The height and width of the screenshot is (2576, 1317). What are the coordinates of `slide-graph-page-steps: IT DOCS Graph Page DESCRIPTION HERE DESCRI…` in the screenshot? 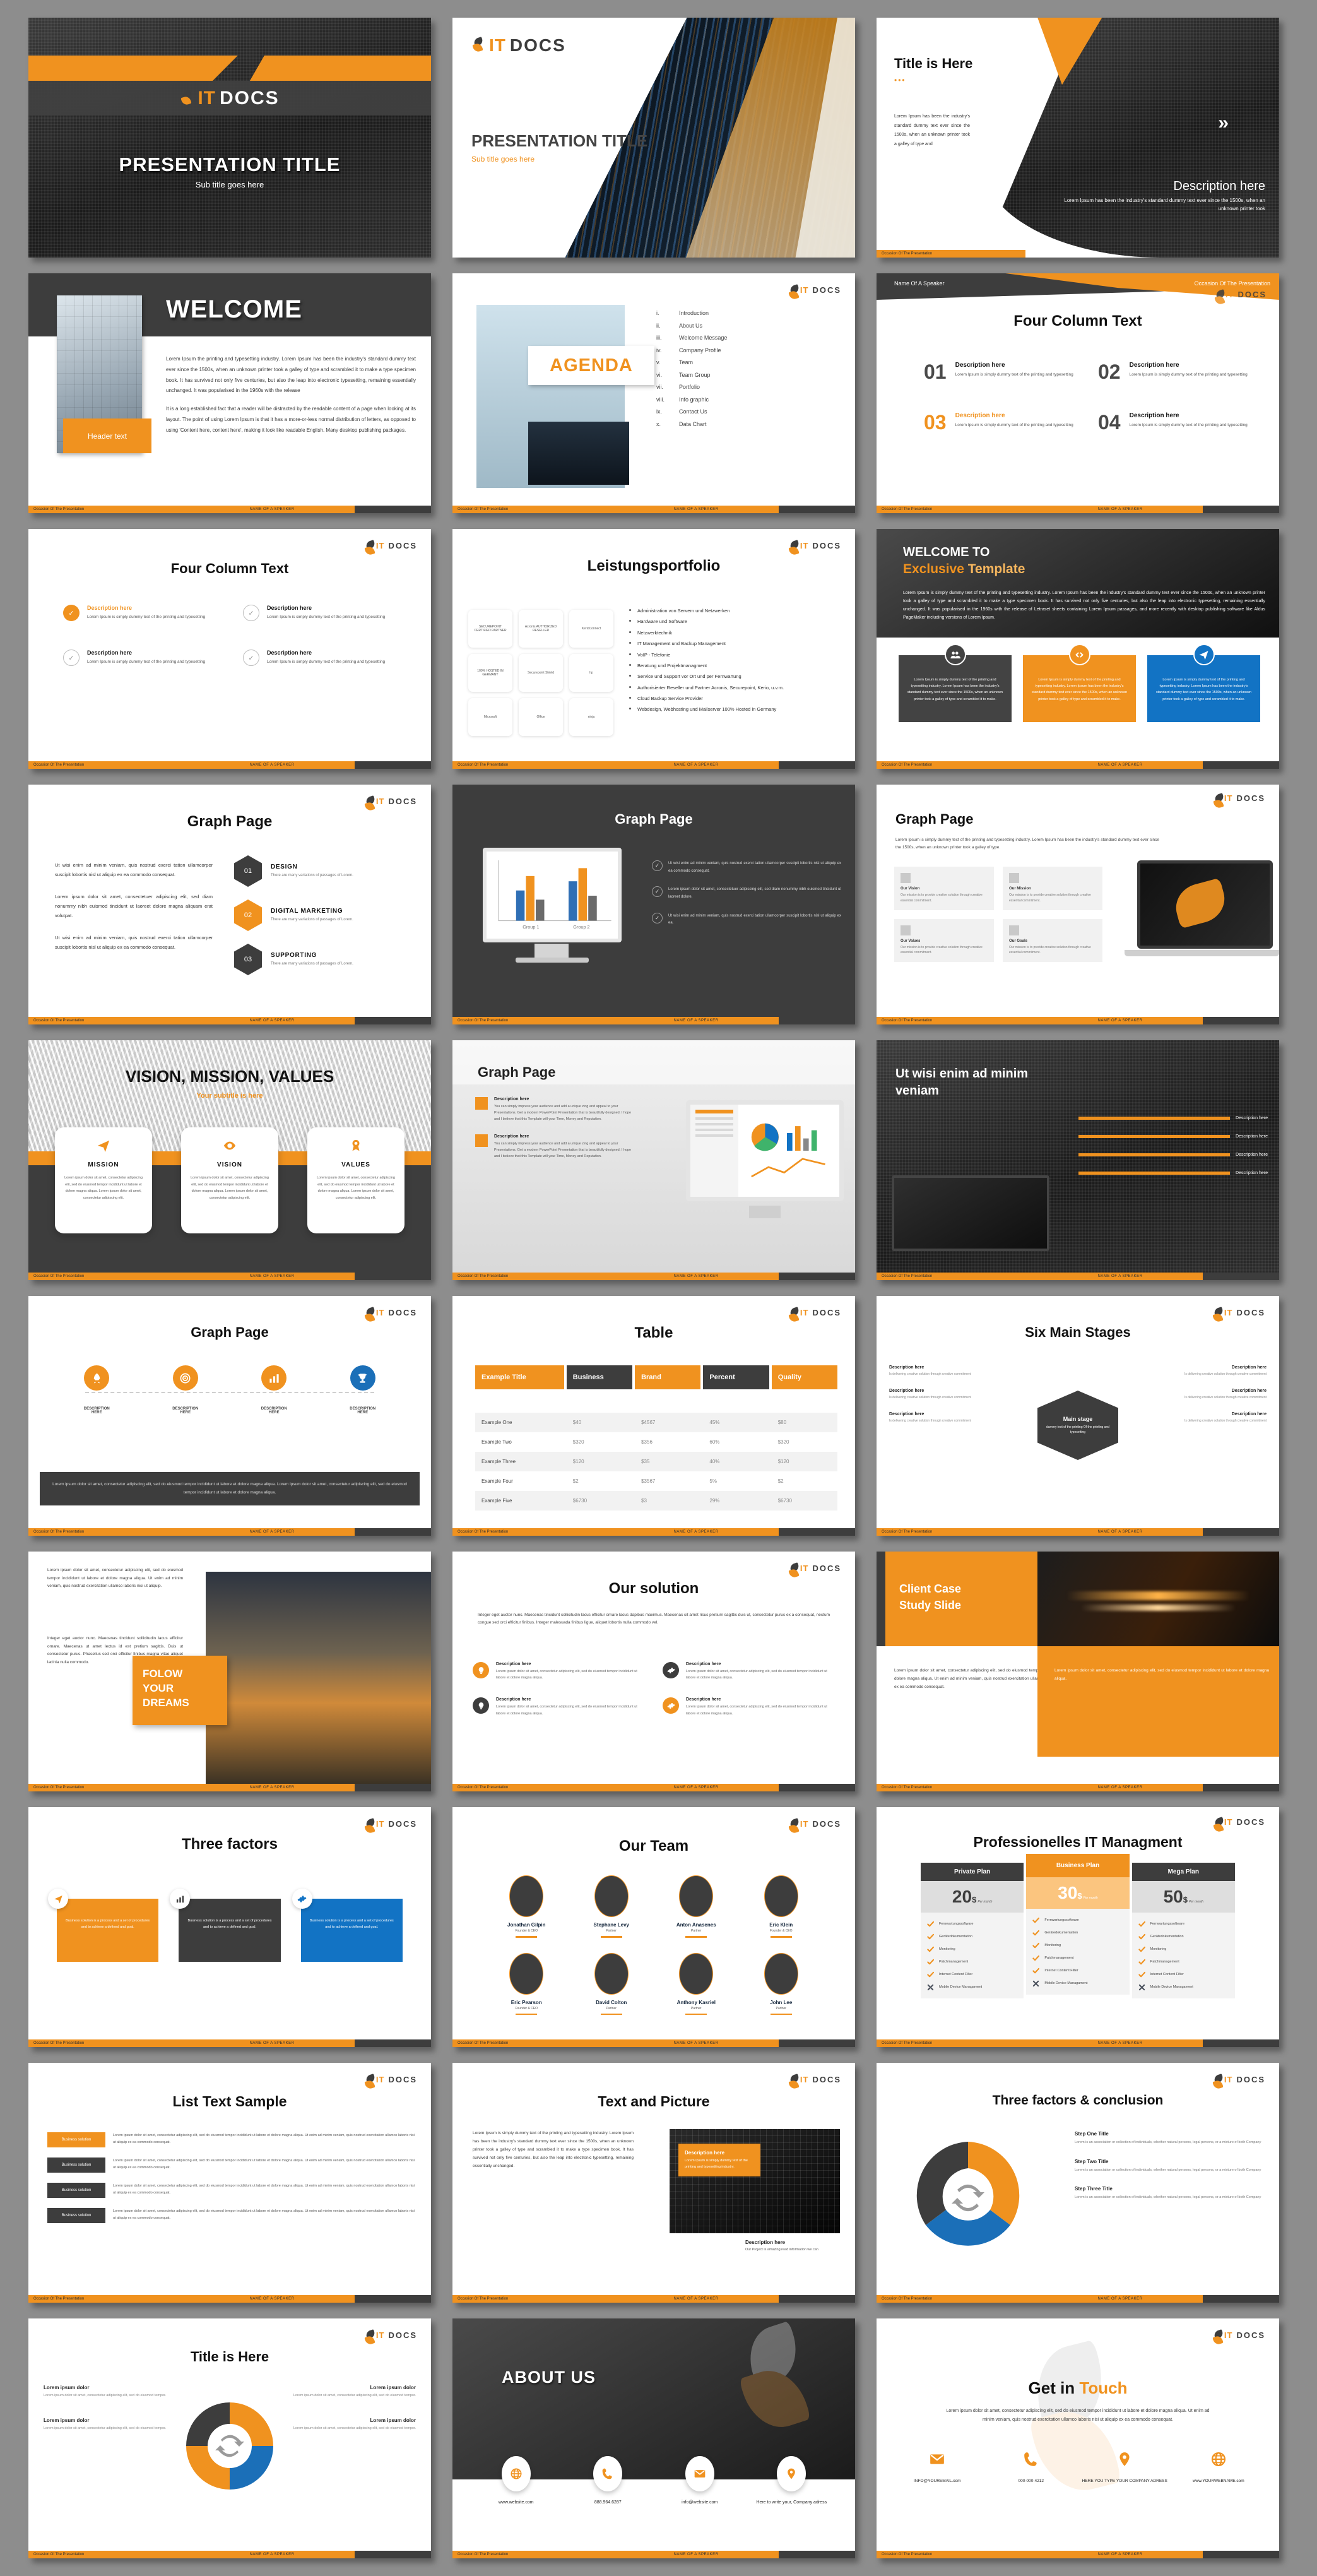 It's located at (229, 1416).